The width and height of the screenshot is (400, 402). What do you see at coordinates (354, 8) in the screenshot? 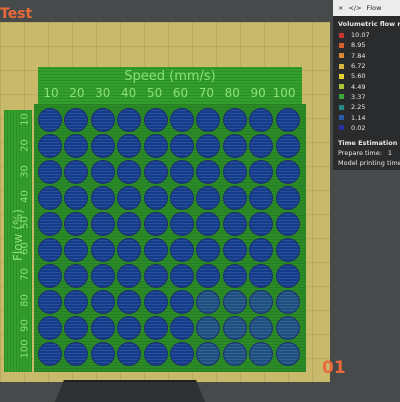
I see `code-icon: </>` at bounding box center [354, 8].